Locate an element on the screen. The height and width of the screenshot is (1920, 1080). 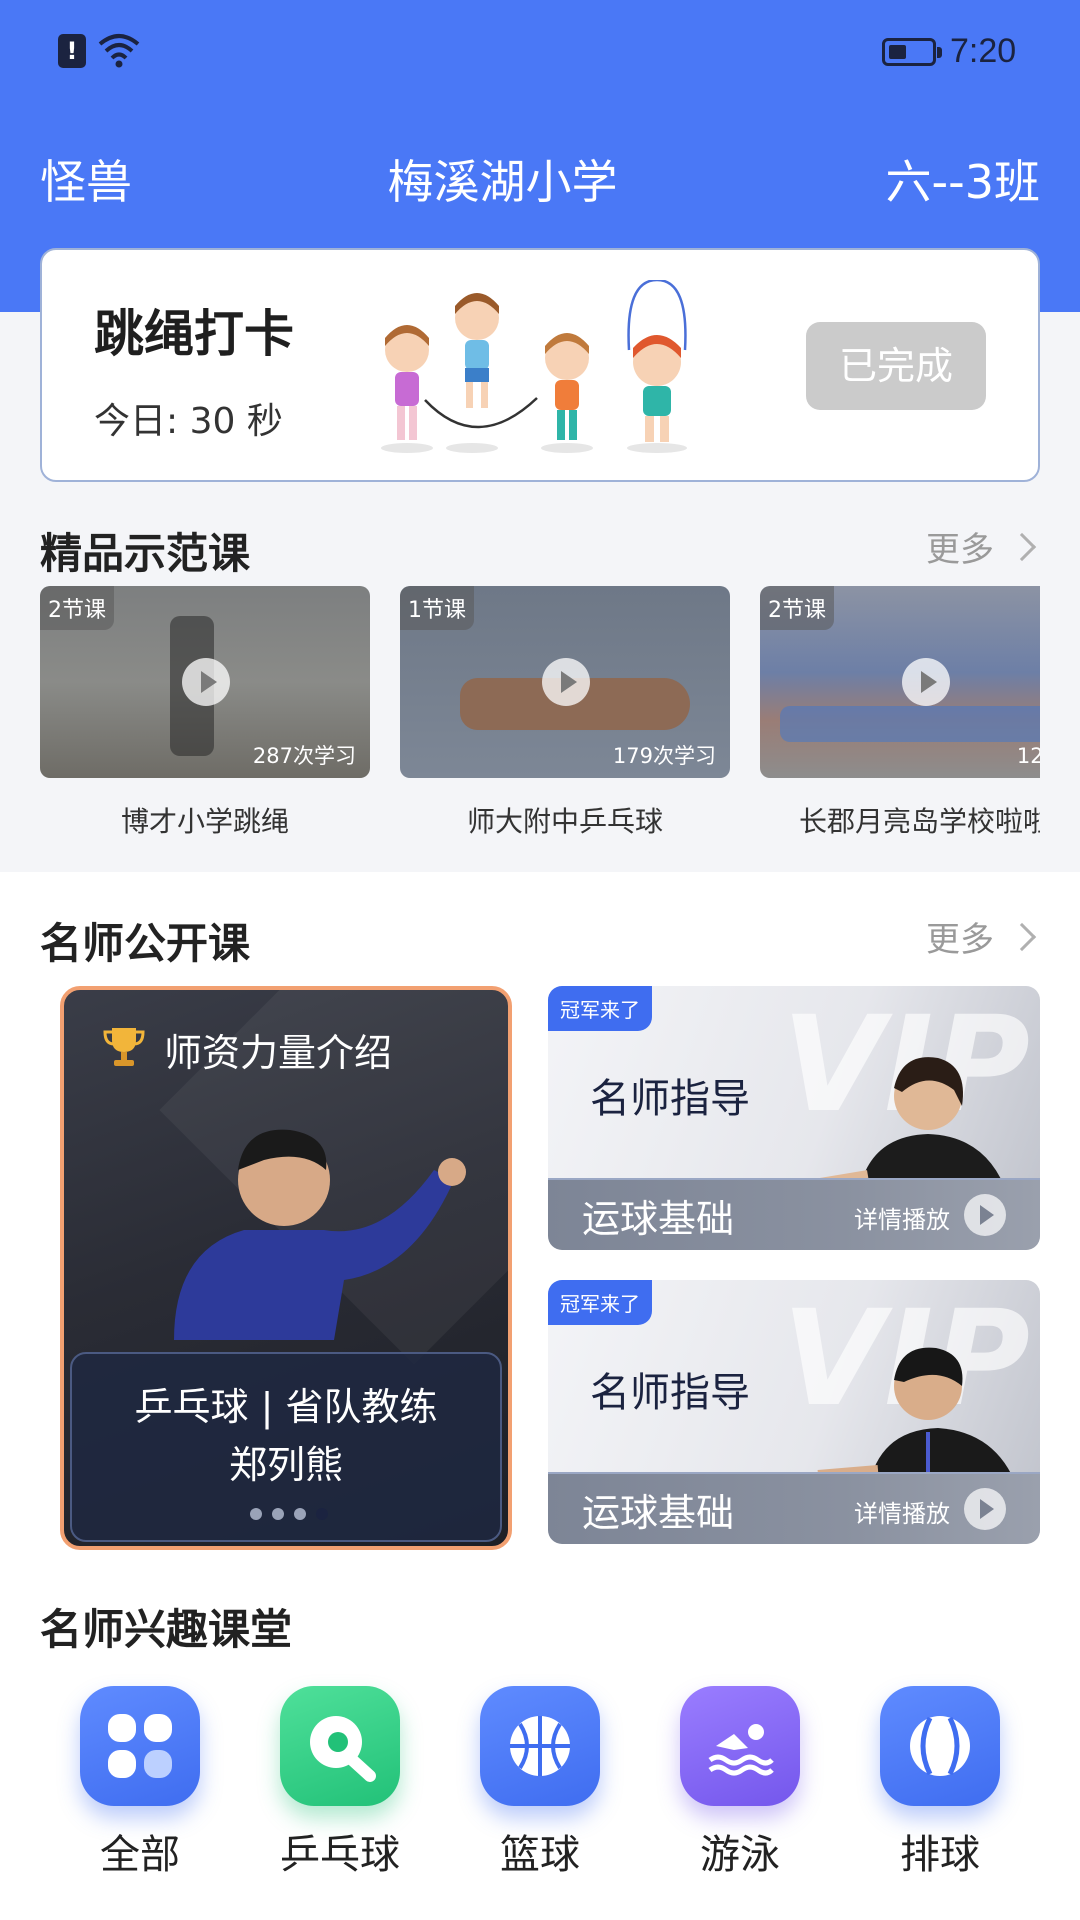
open-class-title: 名师公开课 is located at coordinates (145, 943).